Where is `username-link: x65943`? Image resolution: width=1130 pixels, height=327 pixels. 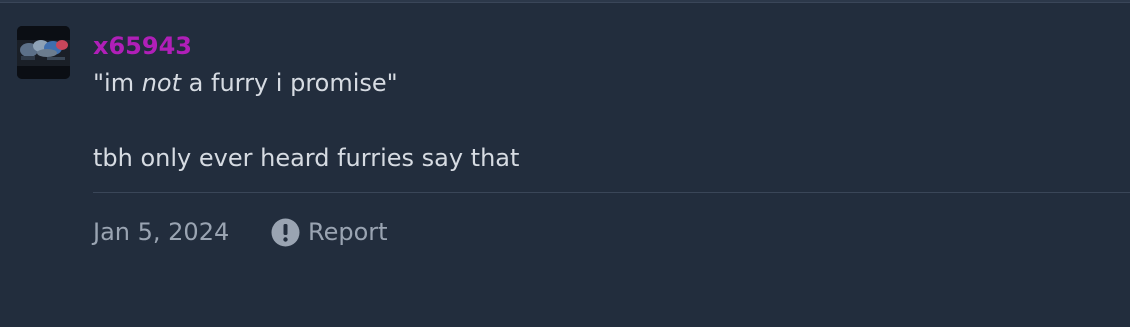 username-link: x65943 is located at coordinates (142, 46).